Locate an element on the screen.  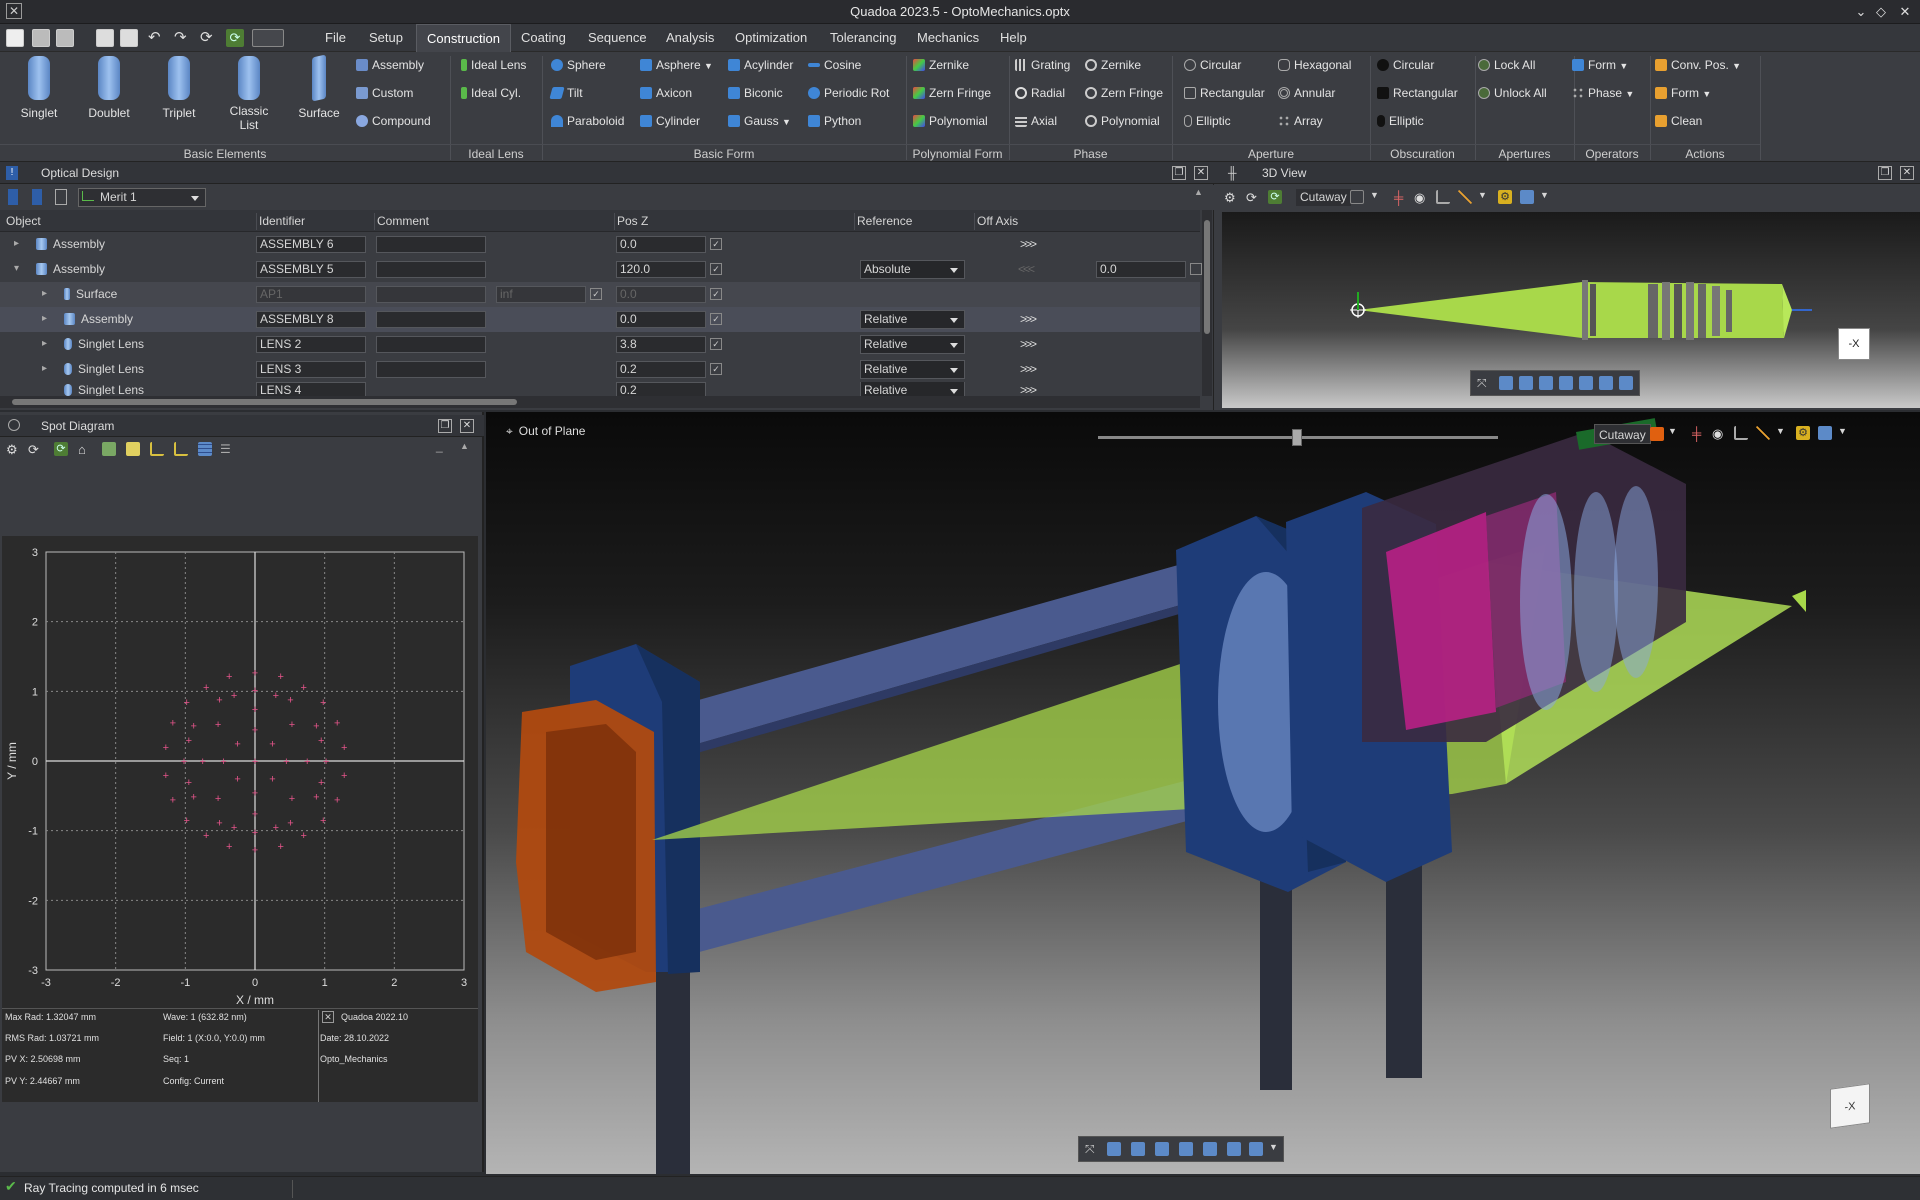
auto-update-icon: ⟳ is located at coordinates (235, 38).